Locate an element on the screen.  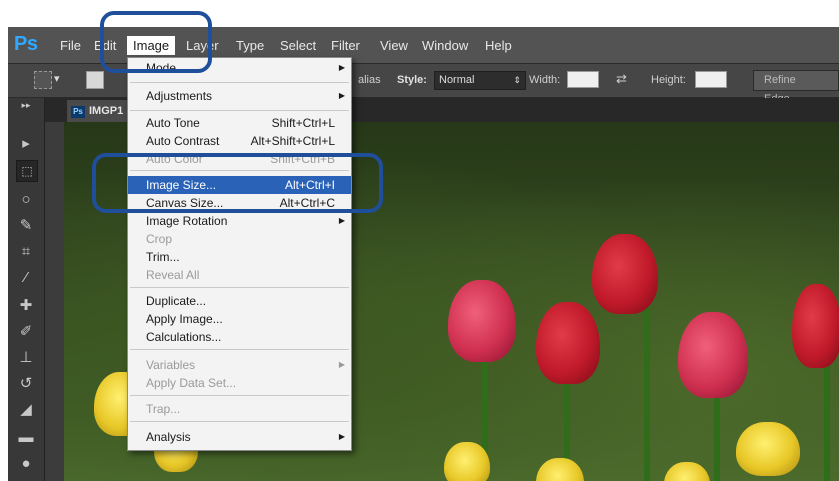
photoshop-logo: Ps is located at coordinates (26, 44).